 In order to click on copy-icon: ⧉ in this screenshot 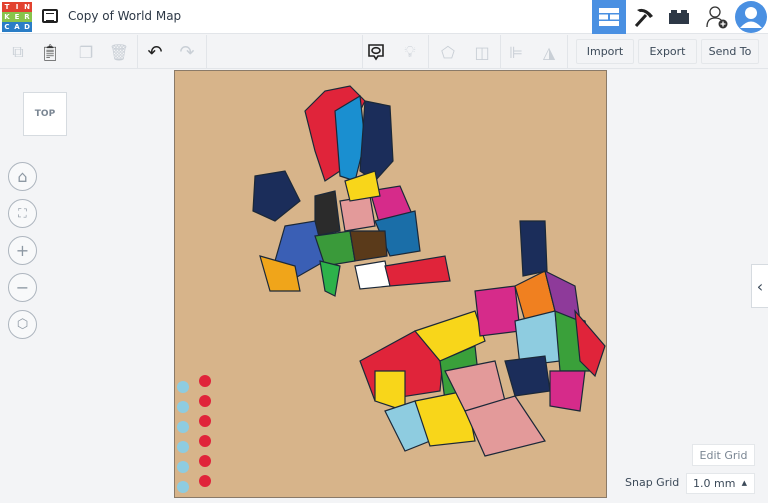, I will do `click(18, 52)`.